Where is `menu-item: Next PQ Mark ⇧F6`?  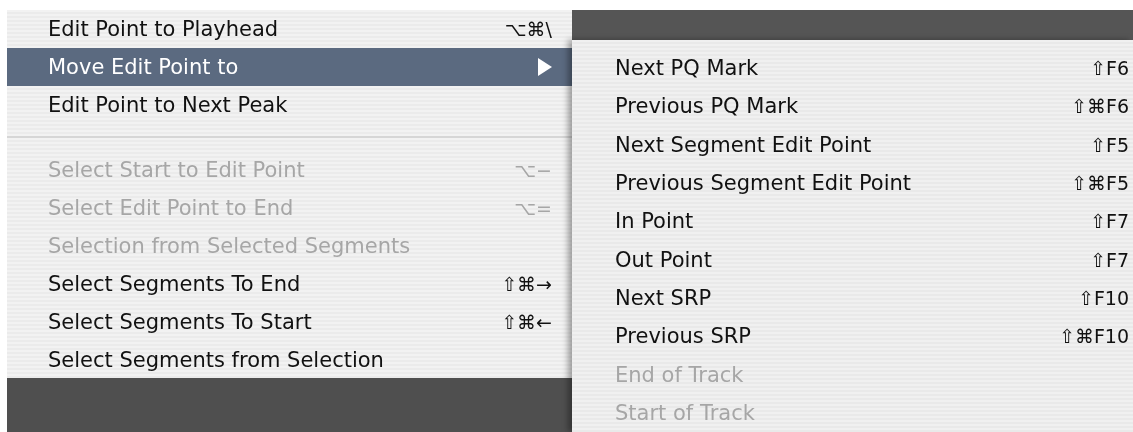
menu-item: Next PQ Mark ⇧F6 is located at coordinates (852, 68).